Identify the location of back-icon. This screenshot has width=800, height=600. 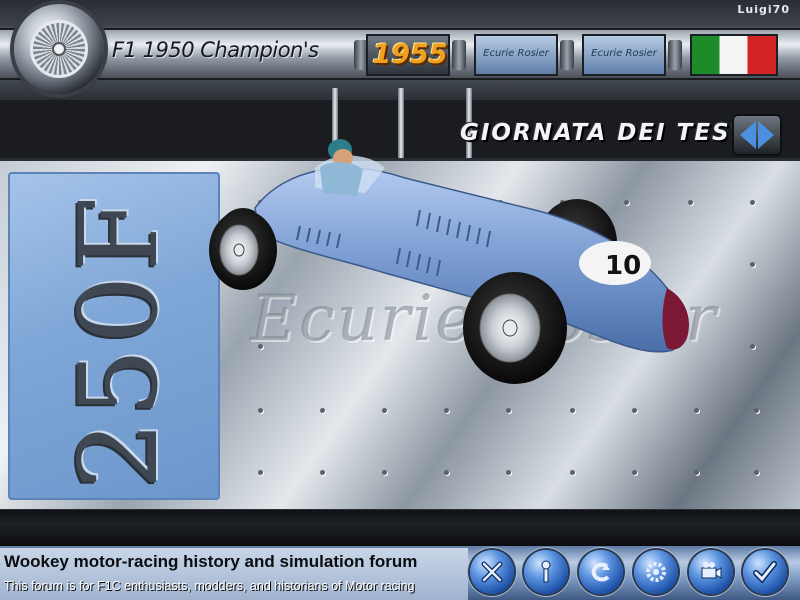
(600, 572).